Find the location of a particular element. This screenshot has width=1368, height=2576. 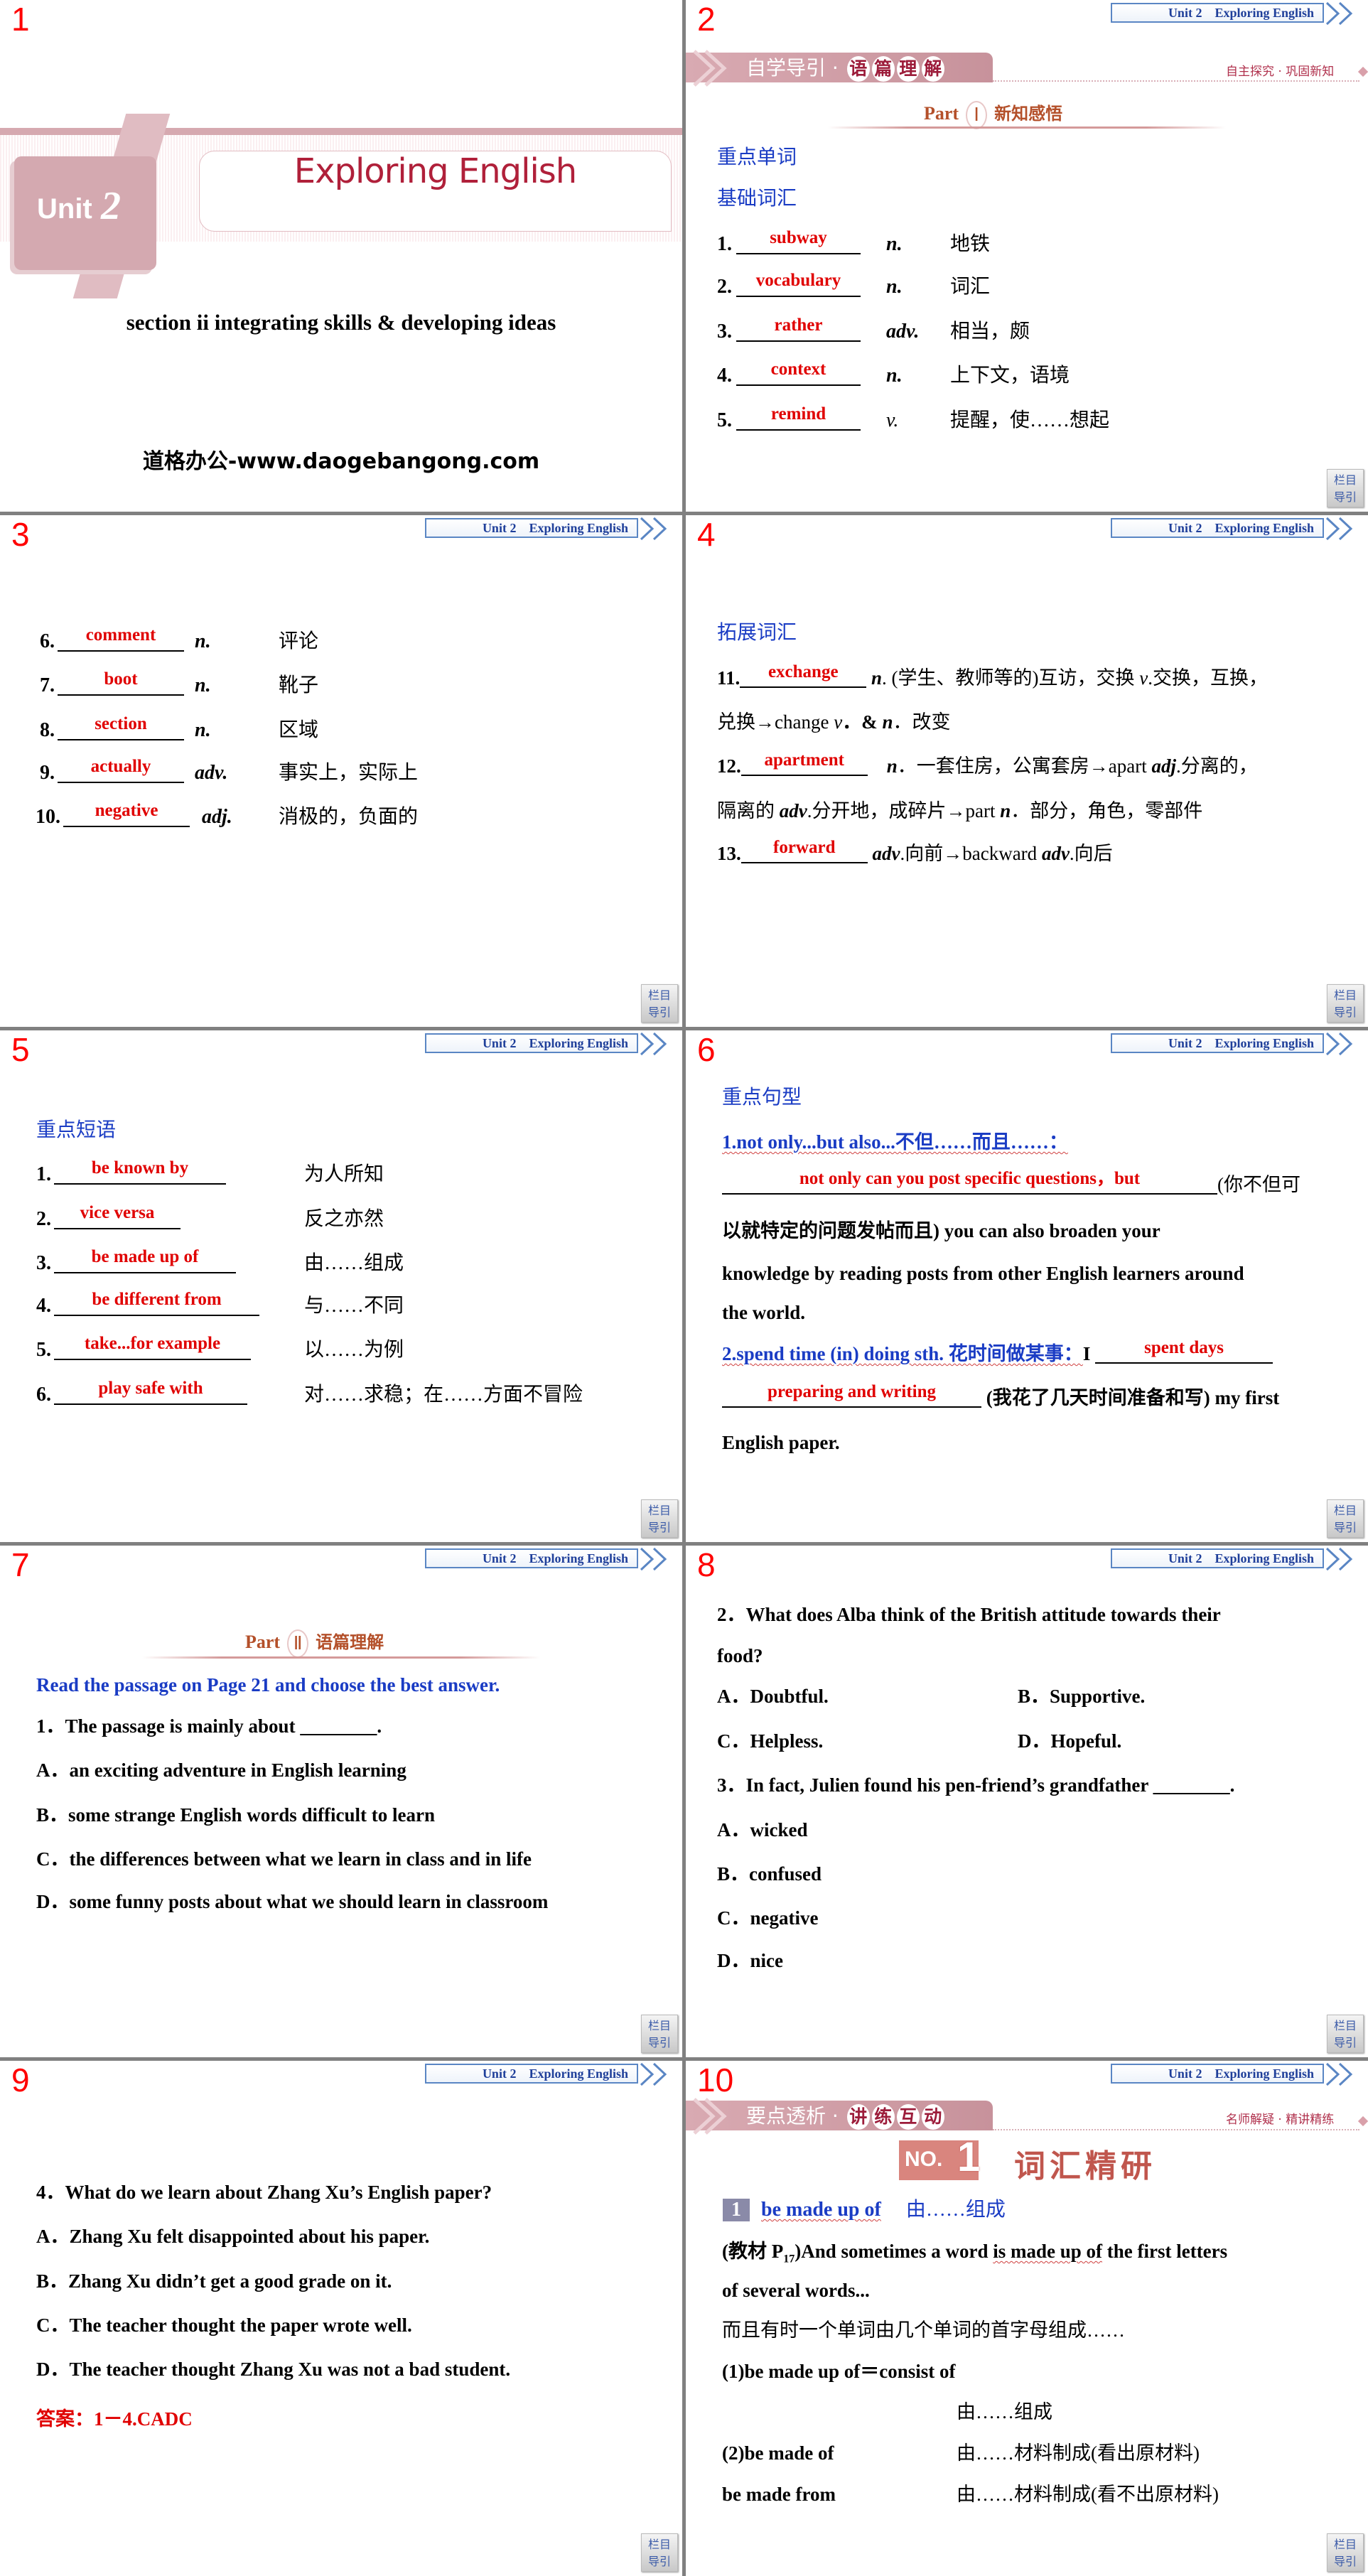

slide-number: 1 is located at coordinates (20, 19).